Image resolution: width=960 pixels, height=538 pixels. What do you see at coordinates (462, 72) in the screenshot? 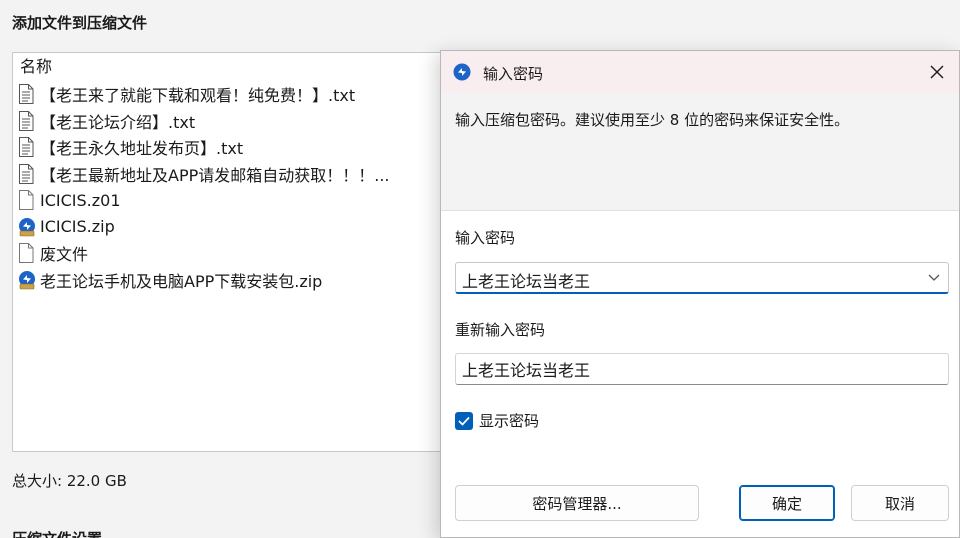
I see `app-logo-icon` at bounding box center [462, 72].